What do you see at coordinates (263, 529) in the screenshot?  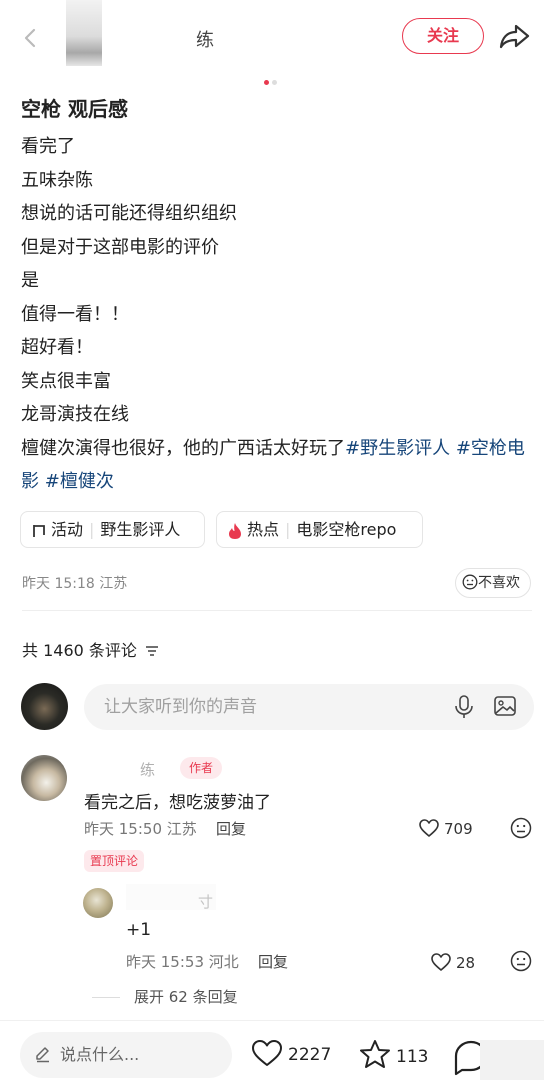 I see `chip-prefix: 热点` at bounding box center [263, 529].